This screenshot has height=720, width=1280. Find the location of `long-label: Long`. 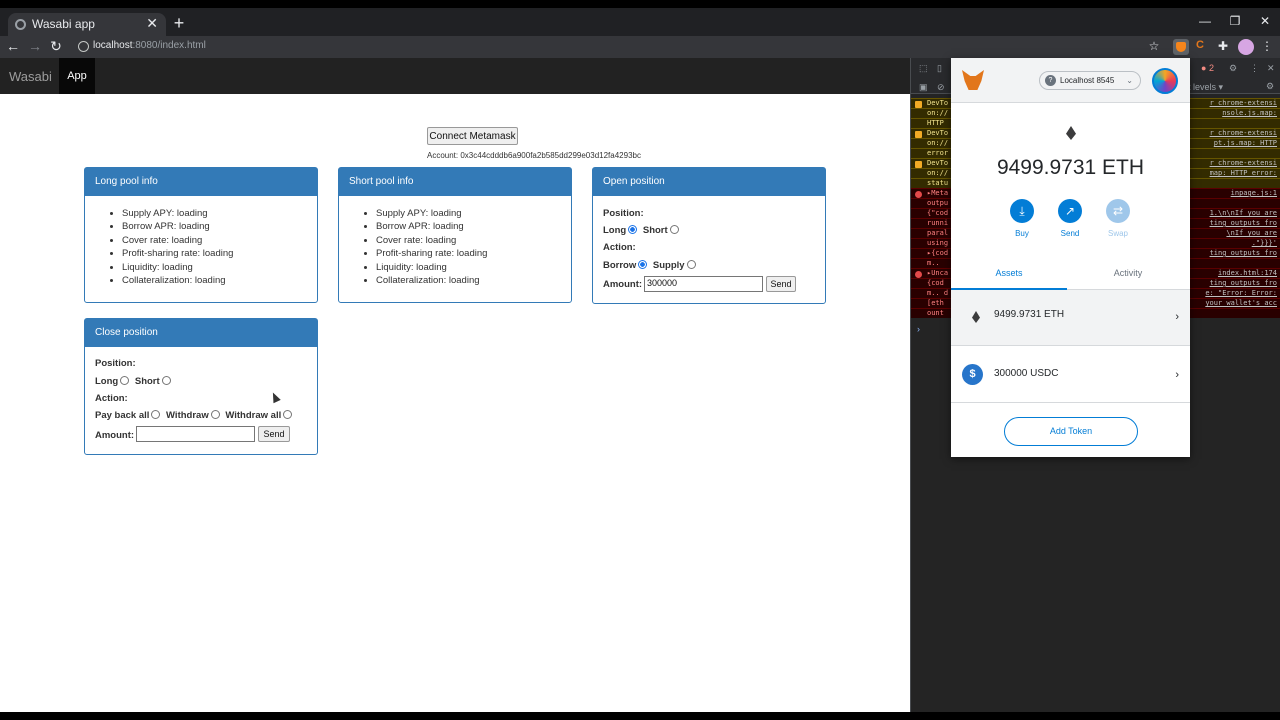

long-label: Long is located at coordinates (107, 381).